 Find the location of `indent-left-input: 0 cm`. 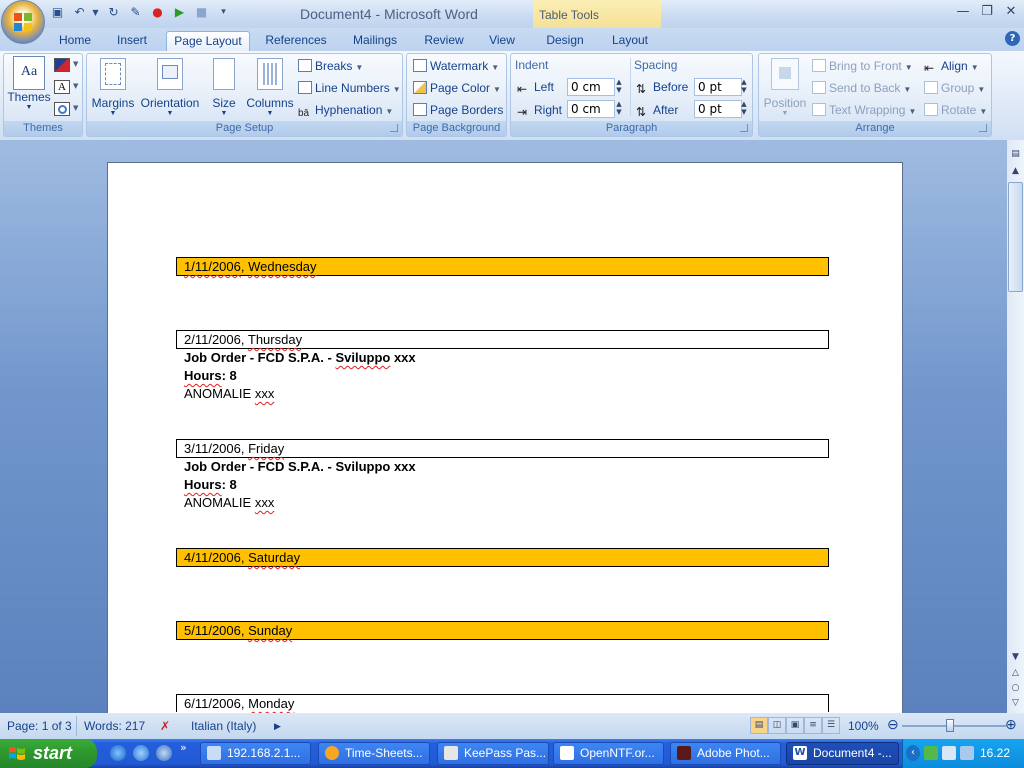

indent-left-input: 0 cm is located at coordinates (591, 87).